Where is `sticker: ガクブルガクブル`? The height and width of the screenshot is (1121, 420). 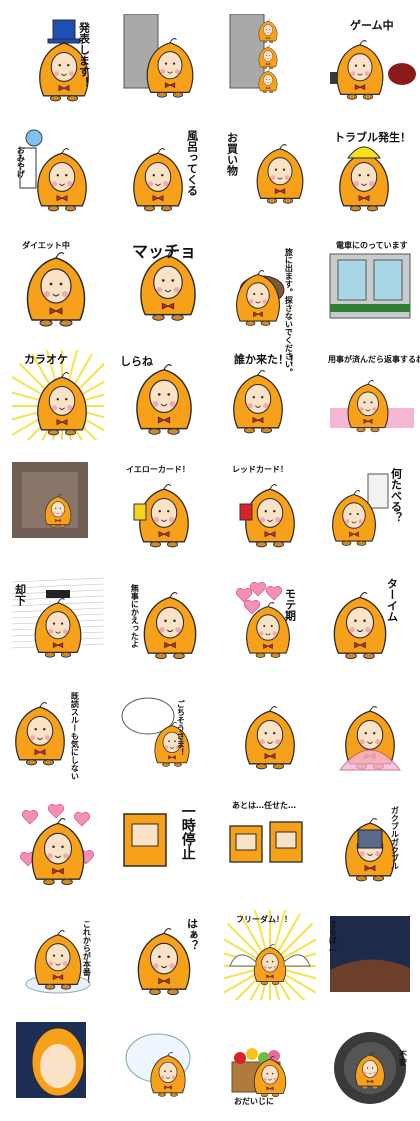 sticker: ガクブルガクブル is located at coordinates (370, 843).